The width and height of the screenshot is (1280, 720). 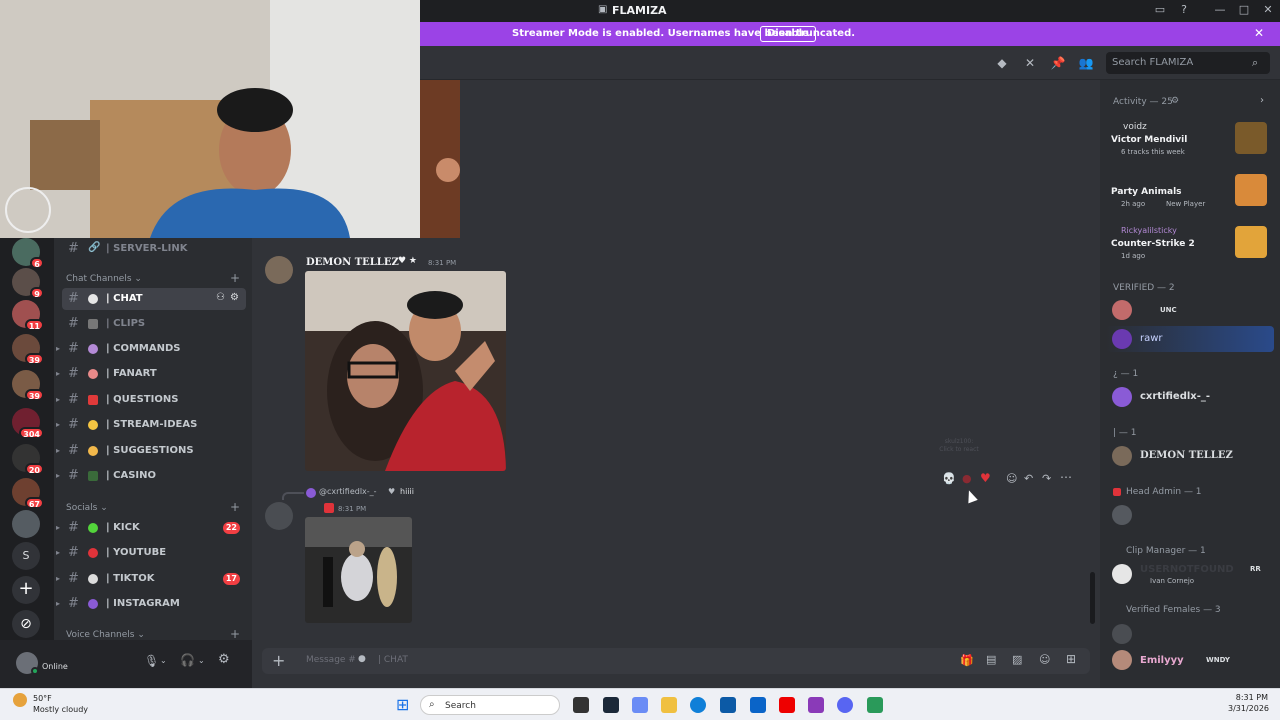 What do you see at coordinates (26, 556) in the screenshot?
I see `server-icon-s: S` at bounding box center [26, 556].